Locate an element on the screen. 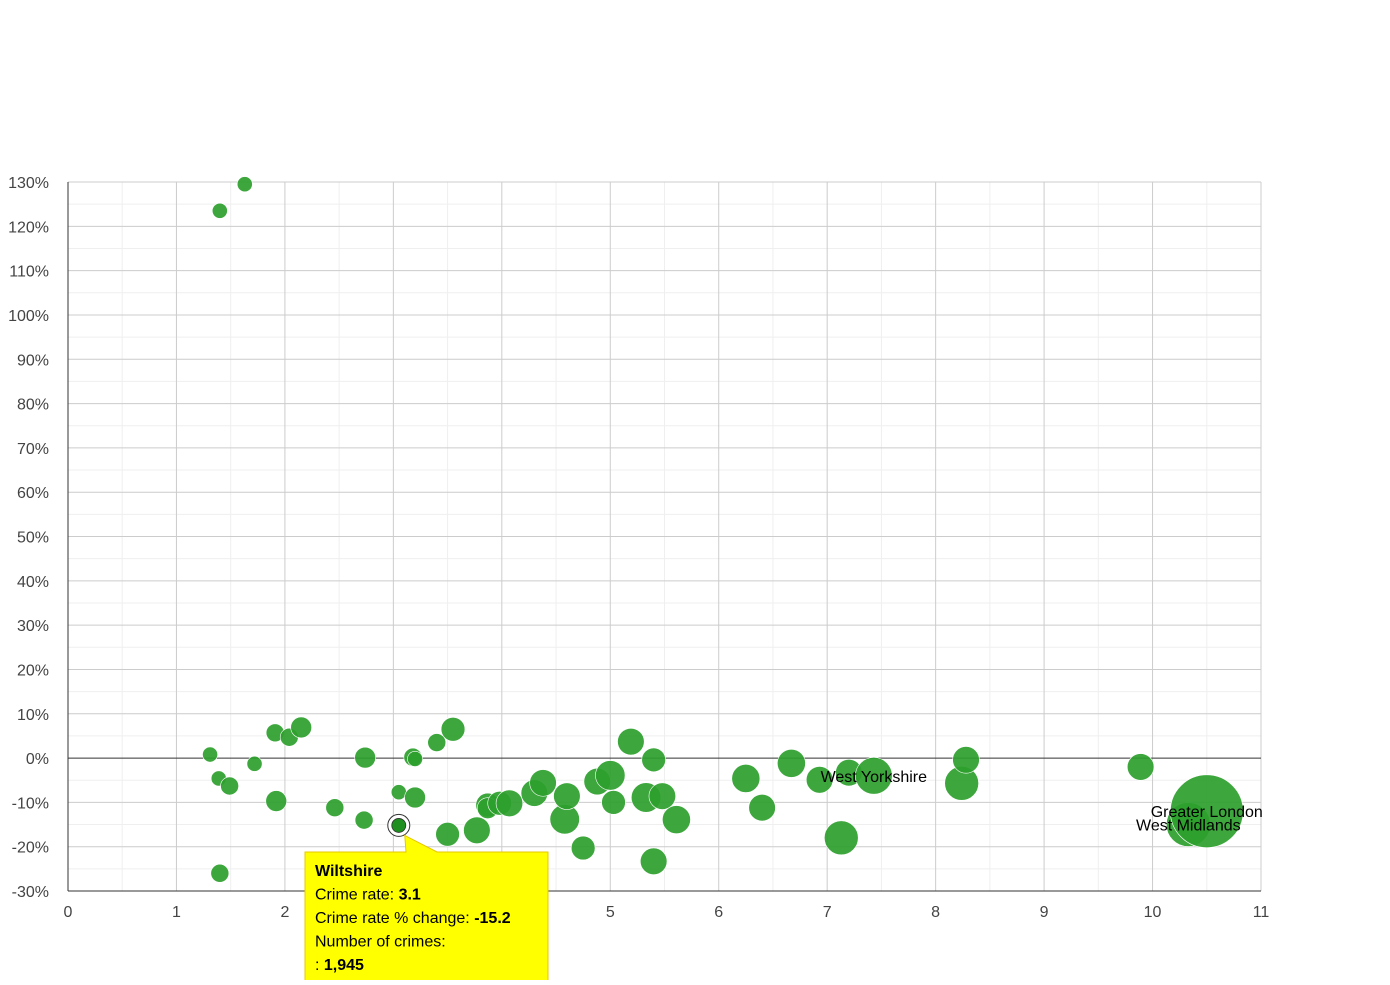 This screenshot has height=985, width=1390. tooltip-title: Wiltshire is located at coordinates (349, 871).